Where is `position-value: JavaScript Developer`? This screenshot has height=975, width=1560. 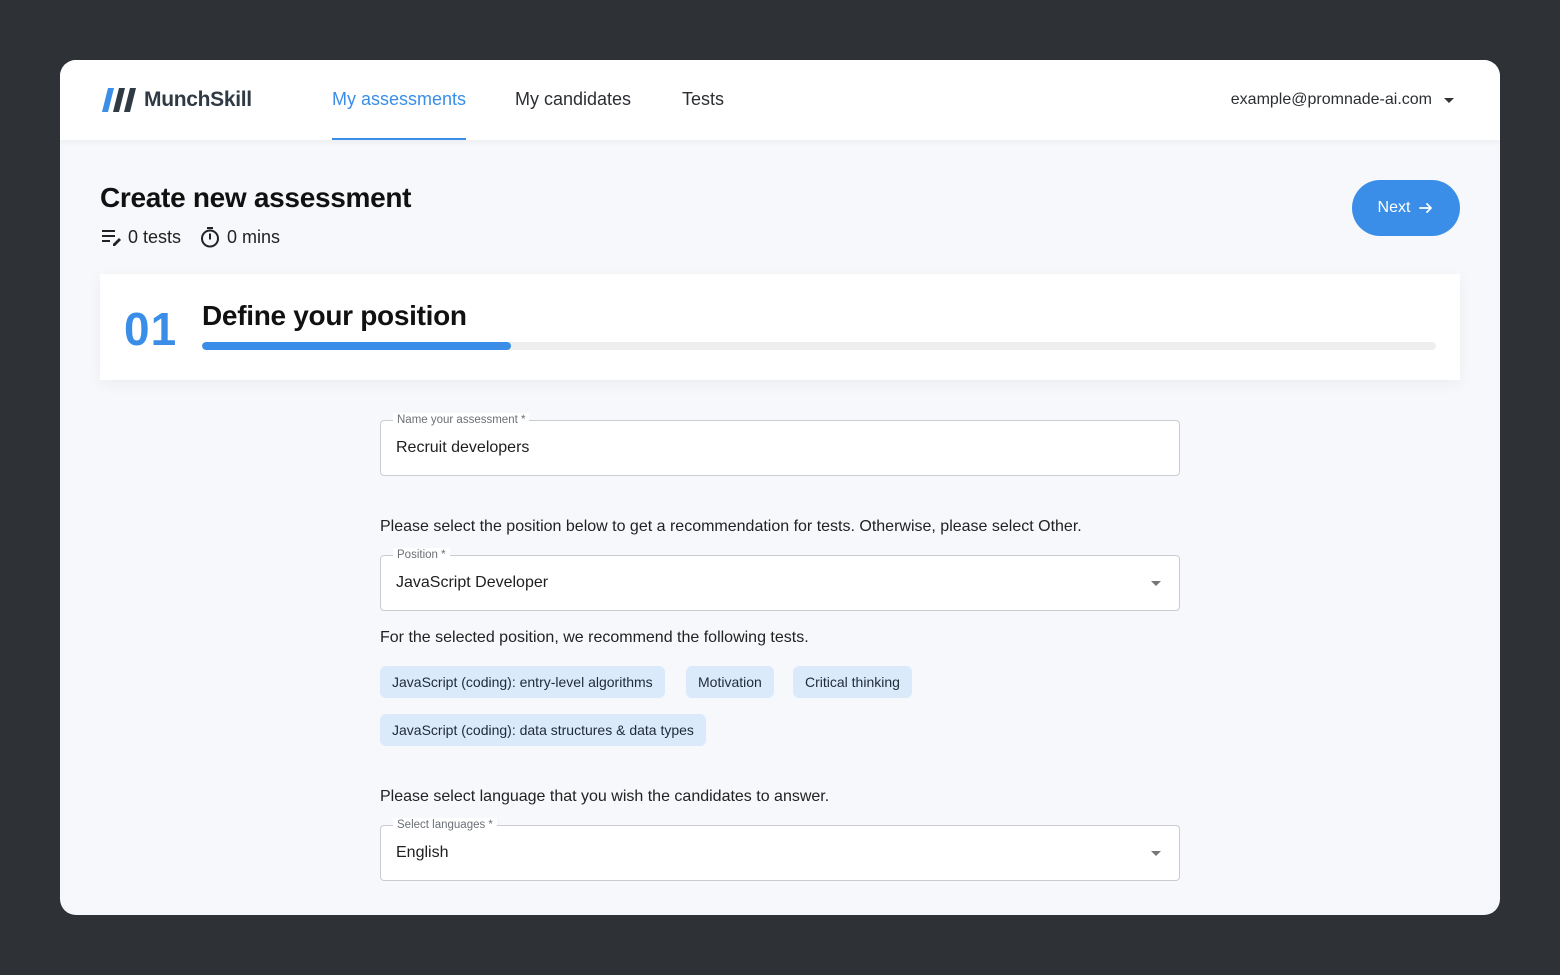 position-value: JavaScript Developer is located at coordinates (472, 582).